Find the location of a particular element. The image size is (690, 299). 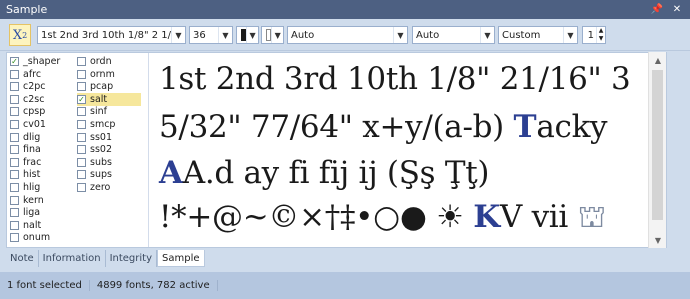

feature-c2sc: c2sc is located at coordinates (41, 99).